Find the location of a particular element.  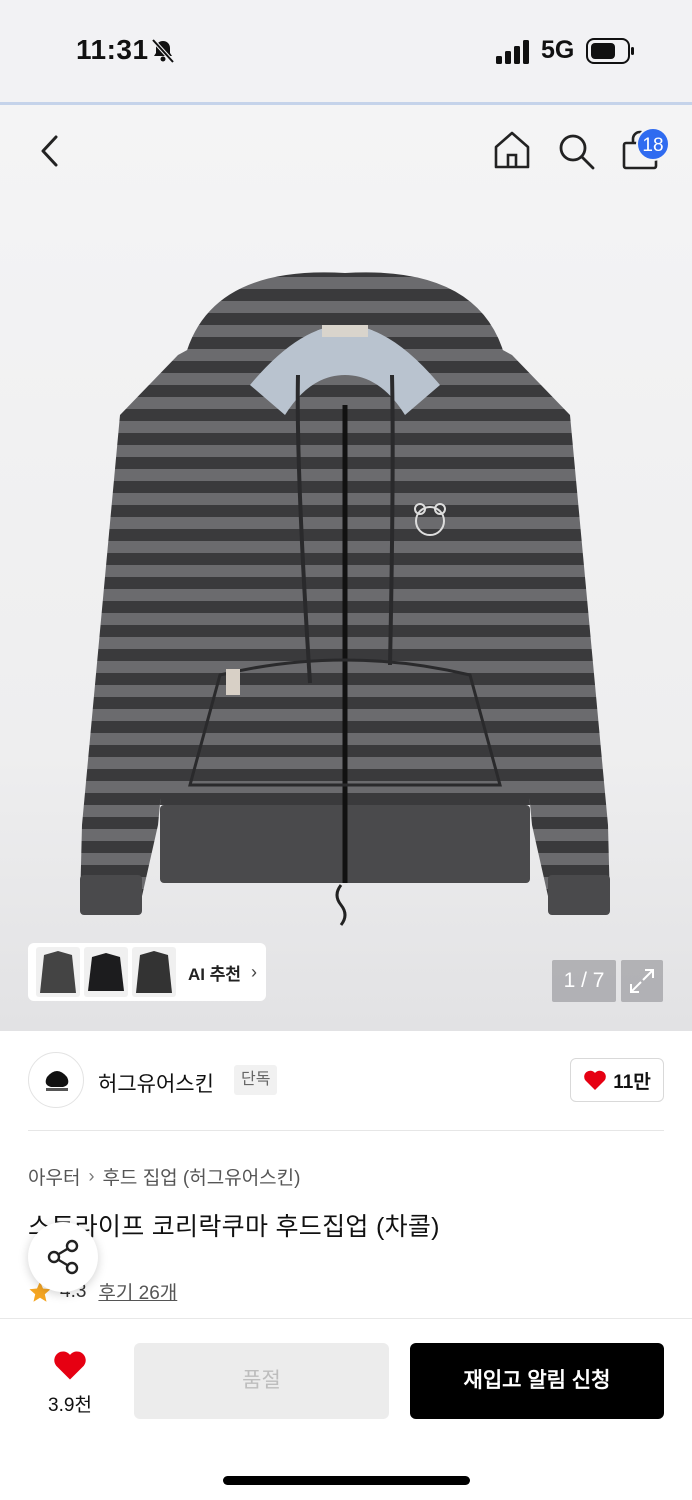

ai-recommend-strip: AI 추천 › is located at coordinates (147, 972).